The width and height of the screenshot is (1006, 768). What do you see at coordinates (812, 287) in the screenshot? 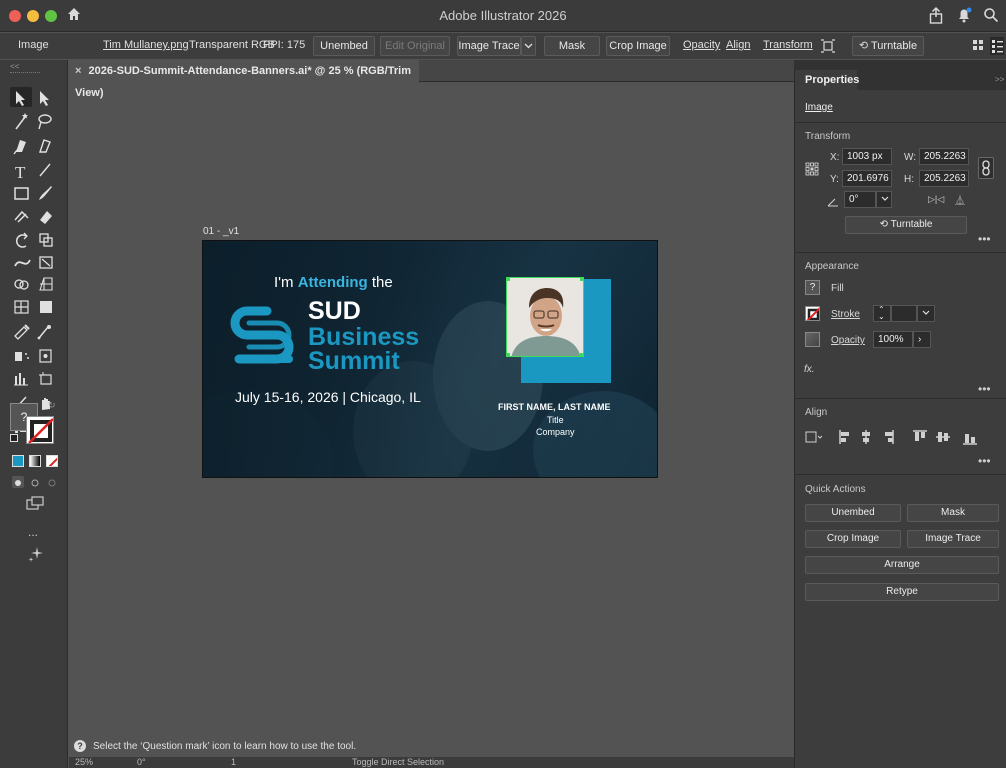
I see `fill-unknown-swatch: ?` at bounding box center [812, 287].